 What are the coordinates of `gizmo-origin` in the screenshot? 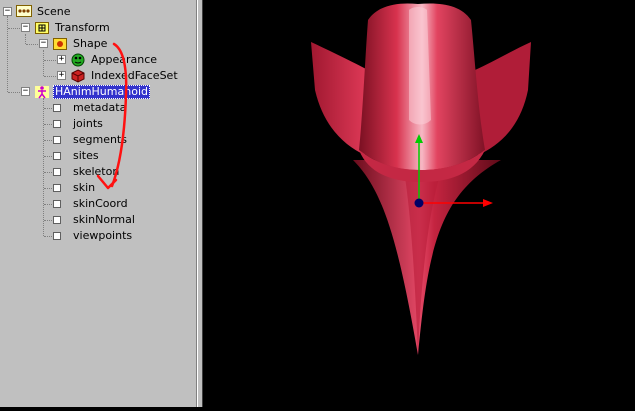 It's located at (419, 203).